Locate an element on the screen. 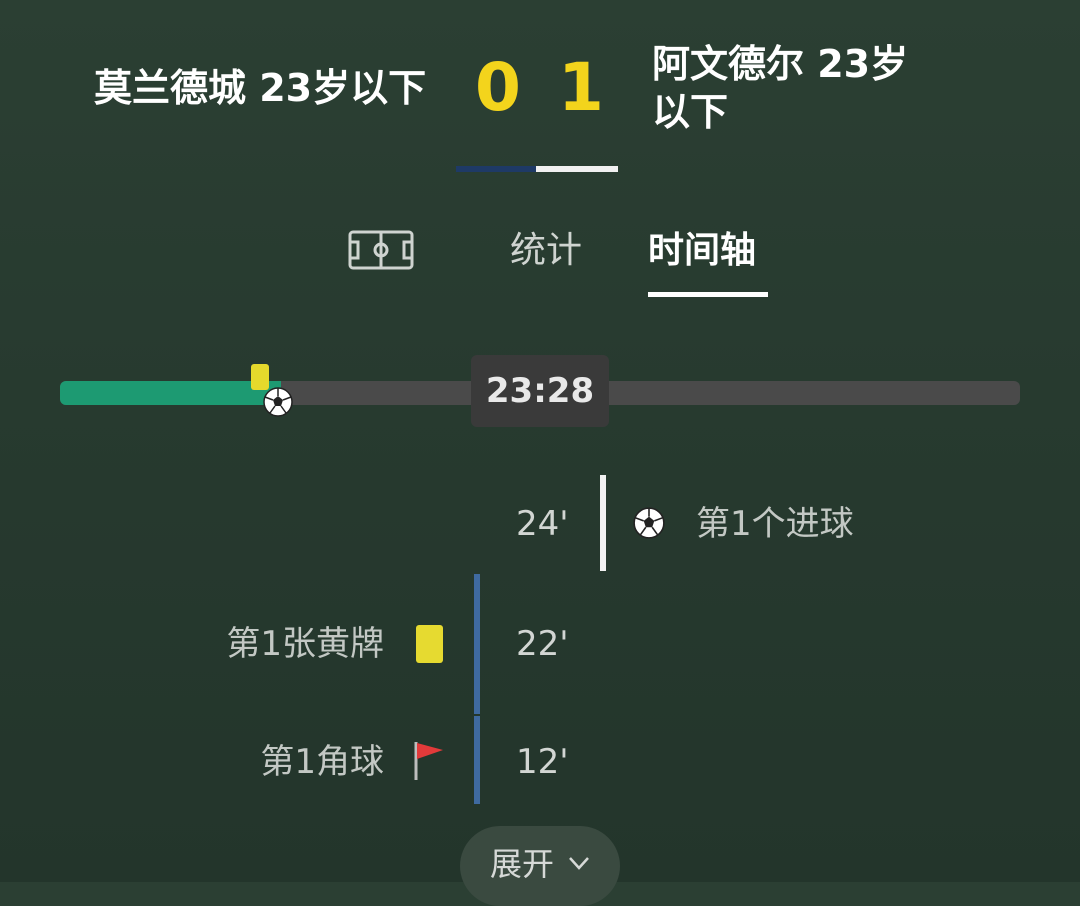 This screenshot has height=906, width=1080. event-minute: 22' is located at coordinates (542, 644).